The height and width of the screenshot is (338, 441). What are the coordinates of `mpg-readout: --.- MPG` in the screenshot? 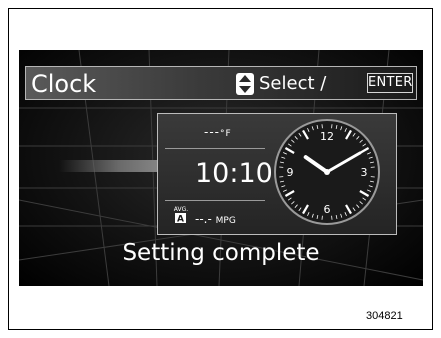 It's located at (215, 219).